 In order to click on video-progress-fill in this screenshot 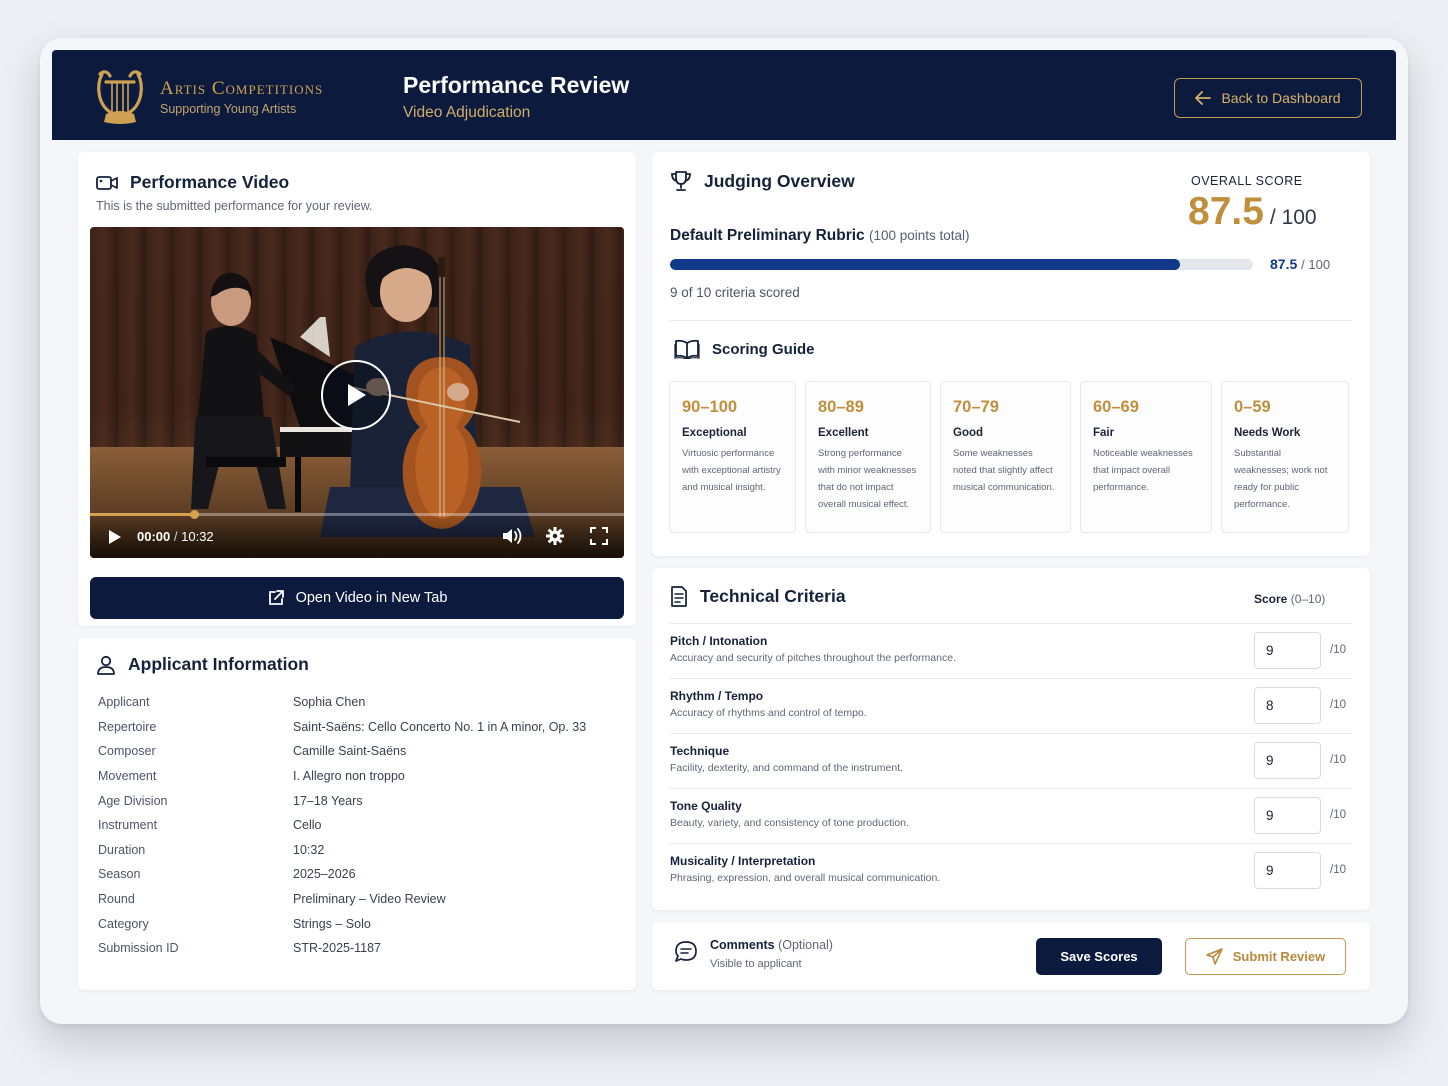, I will do `click(142, 514)`.